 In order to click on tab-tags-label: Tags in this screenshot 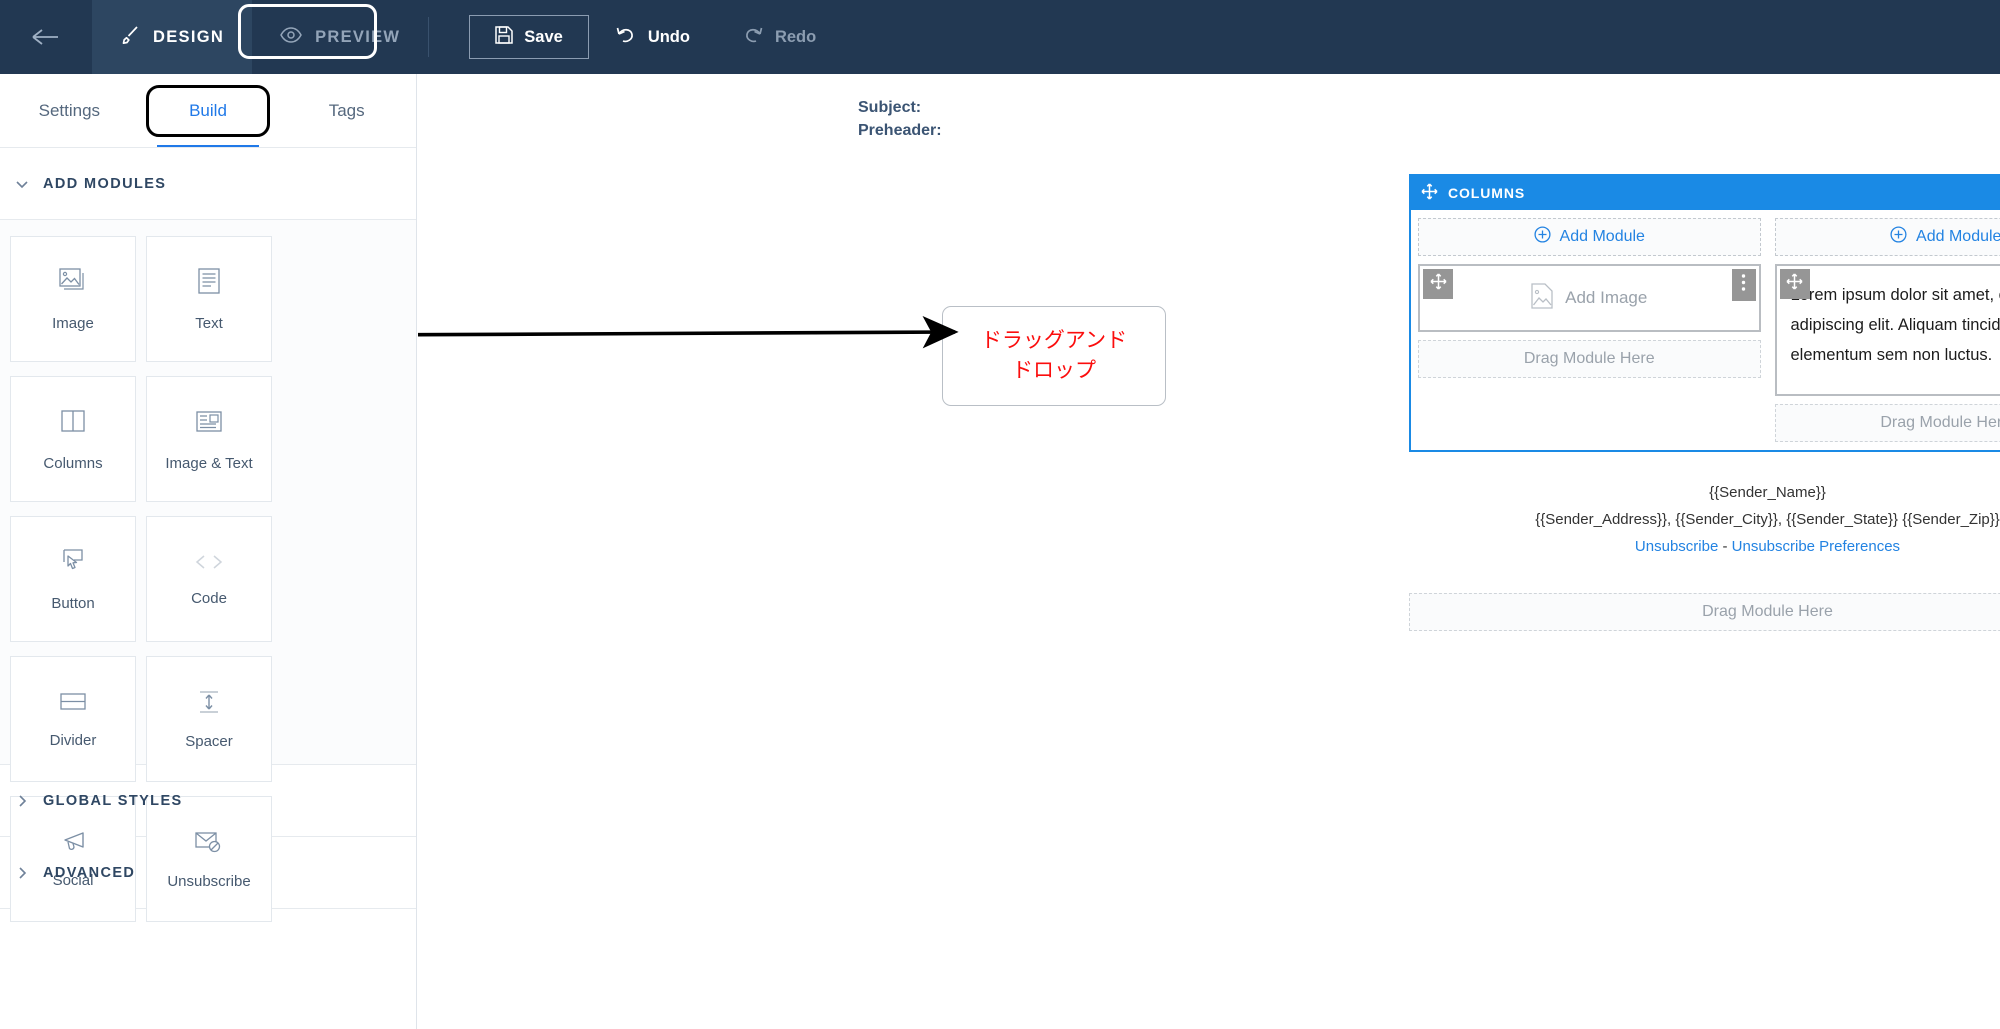, I will do `click(346, 110)`.